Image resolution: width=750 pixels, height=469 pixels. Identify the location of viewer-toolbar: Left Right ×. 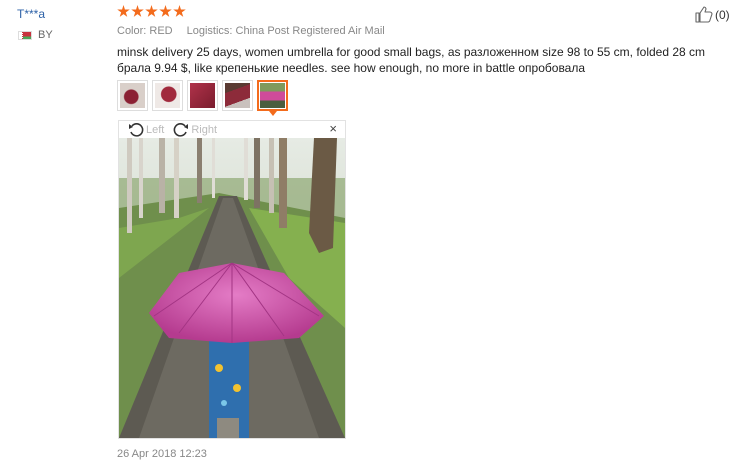
(232, 129).